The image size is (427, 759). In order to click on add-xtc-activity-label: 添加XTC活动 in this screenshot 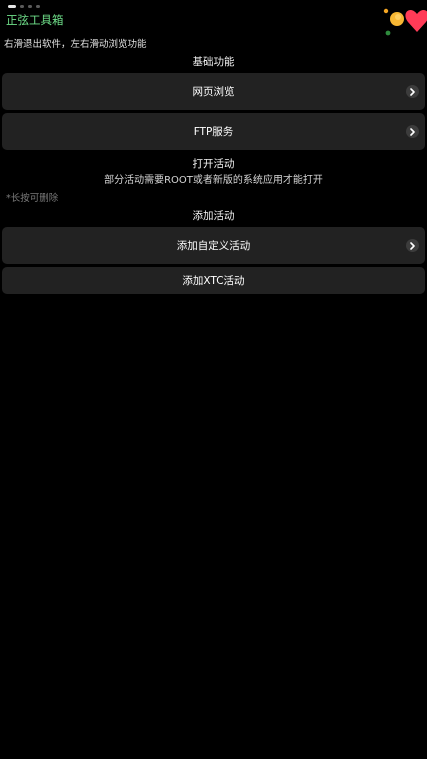, I will do `click(213, 281)`.